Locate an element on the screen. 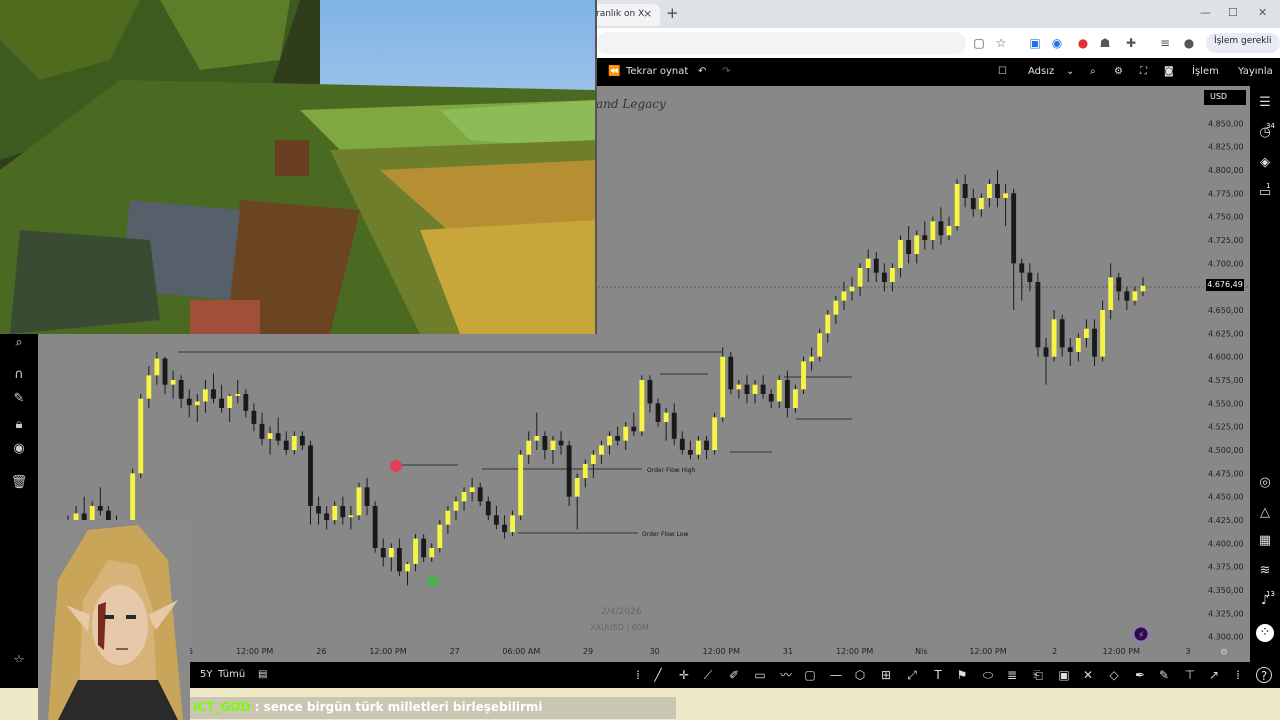 The height and width of the screenshot is (720, 1280). maximize-button: ☐ is located at coordinates (1233, 12).